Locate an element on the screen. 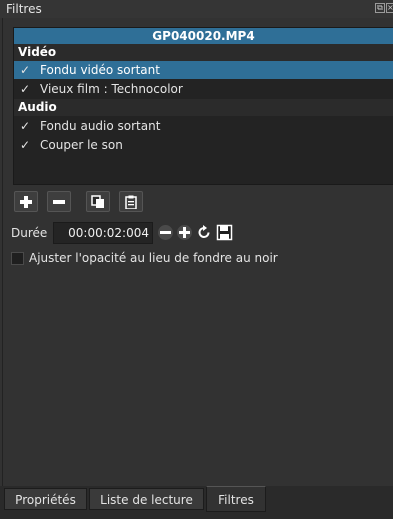 The width and height of the screenshot is (393, 519). tab-playlist: Liste de lecture is located at coordinates (146, 499).